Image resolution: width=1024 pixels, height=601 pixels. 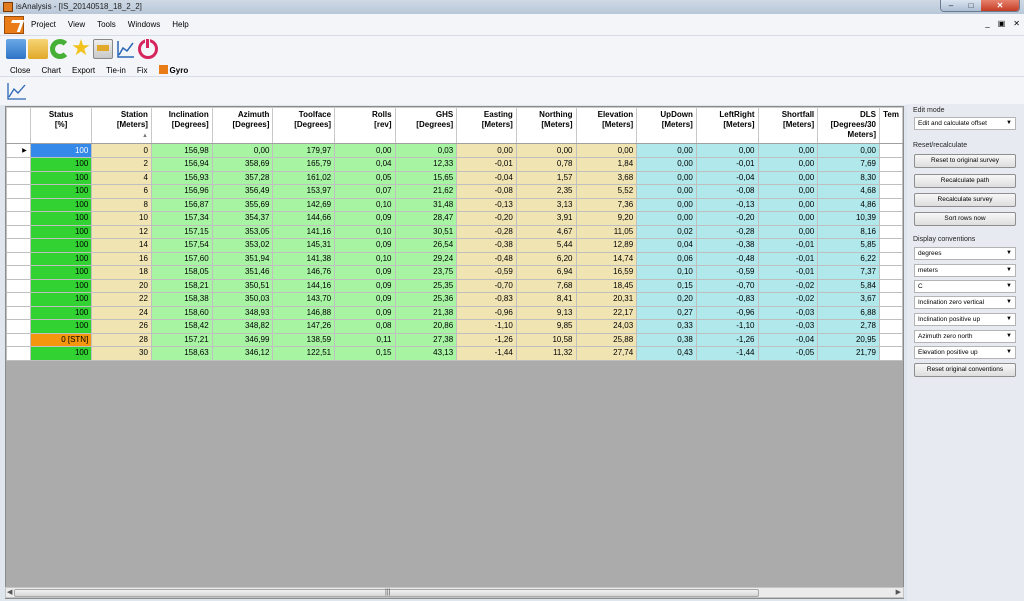 I want to click on cell-toolface: 161,02, so click(x=304, y=177).